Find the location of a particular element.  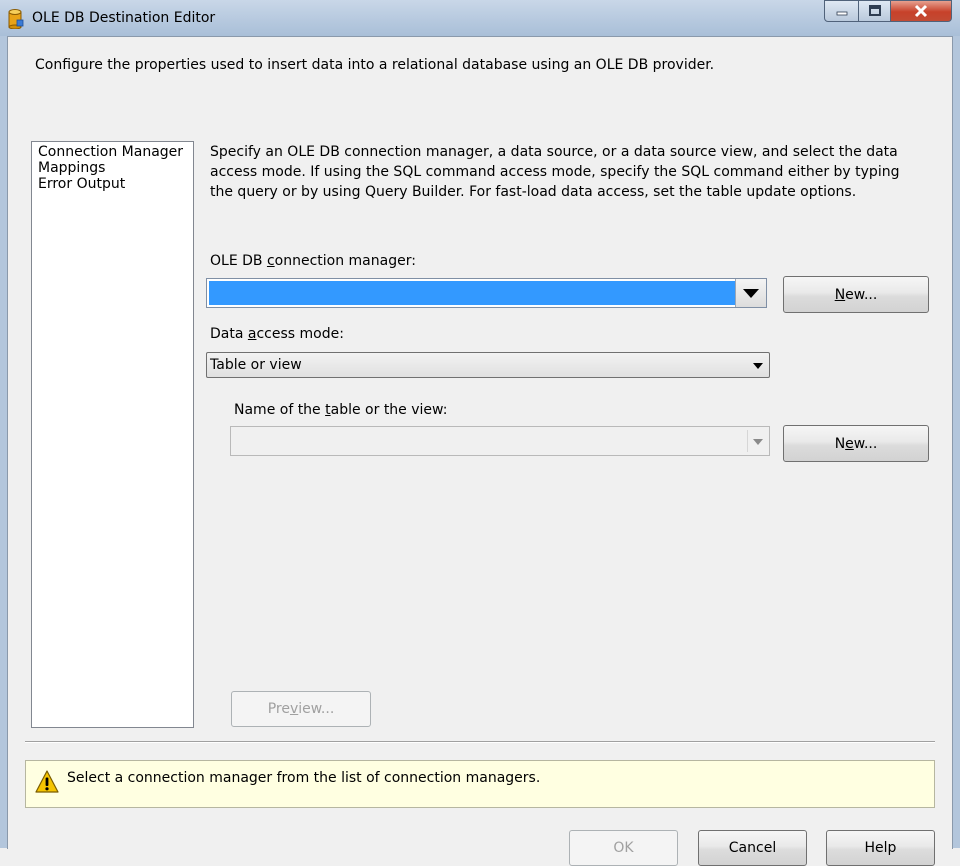

minimize-button is located at coordinates (841, 11).